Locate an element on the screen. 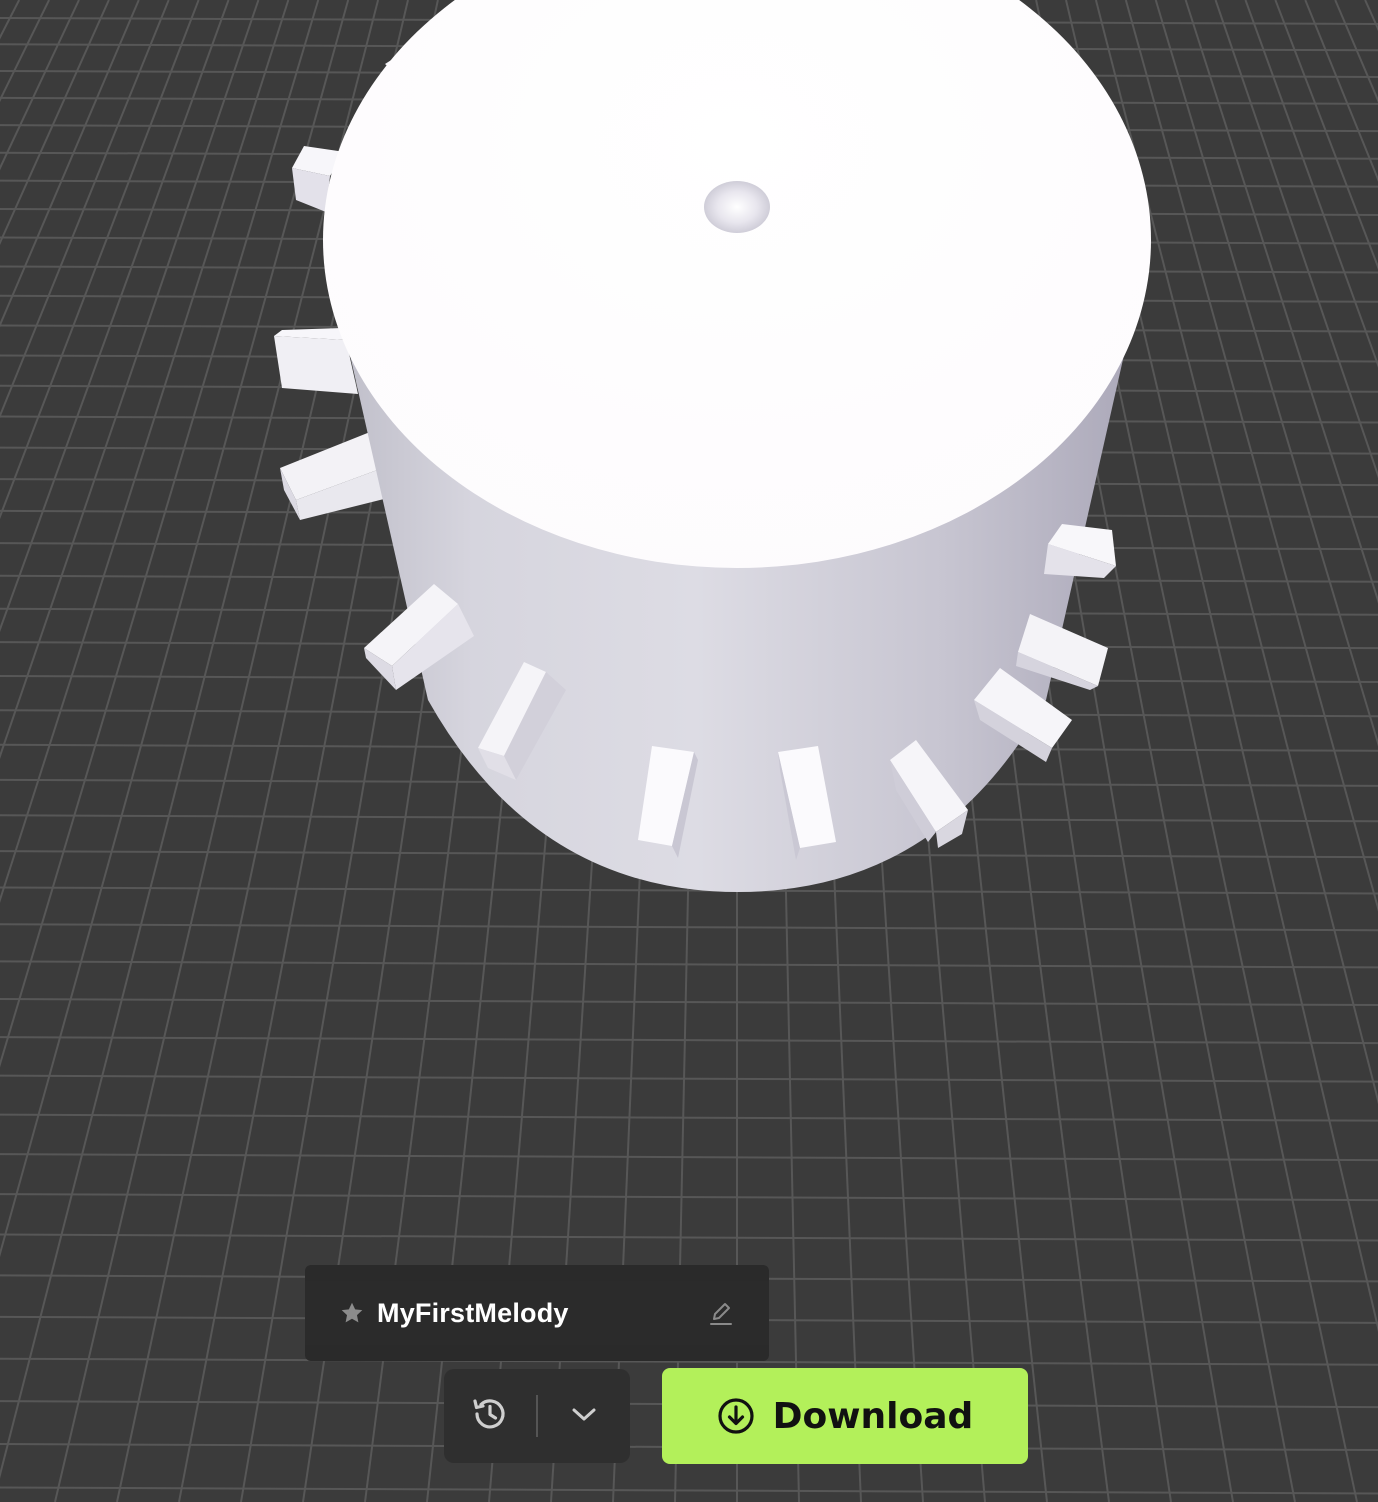  pencil-edit-icon is located at coordinates (721, 1313).